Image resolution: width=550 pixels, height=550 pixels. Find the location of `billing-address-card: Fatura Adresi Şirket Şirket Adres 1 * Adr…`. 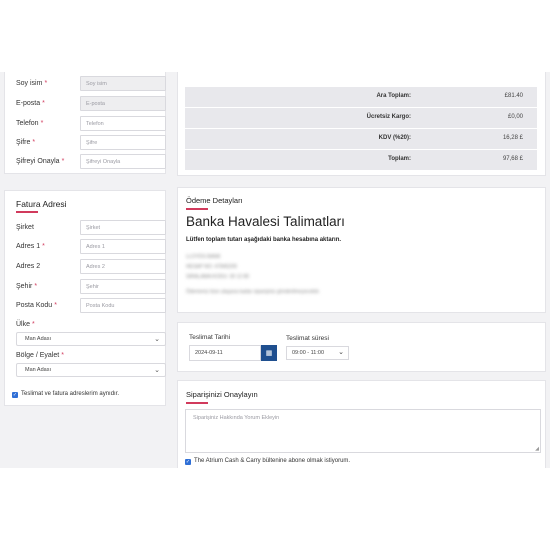

billing-address-card: Fatura Adresi Şirket Şirket Adres 1 * Adr… is located at coordinates (85, 298).